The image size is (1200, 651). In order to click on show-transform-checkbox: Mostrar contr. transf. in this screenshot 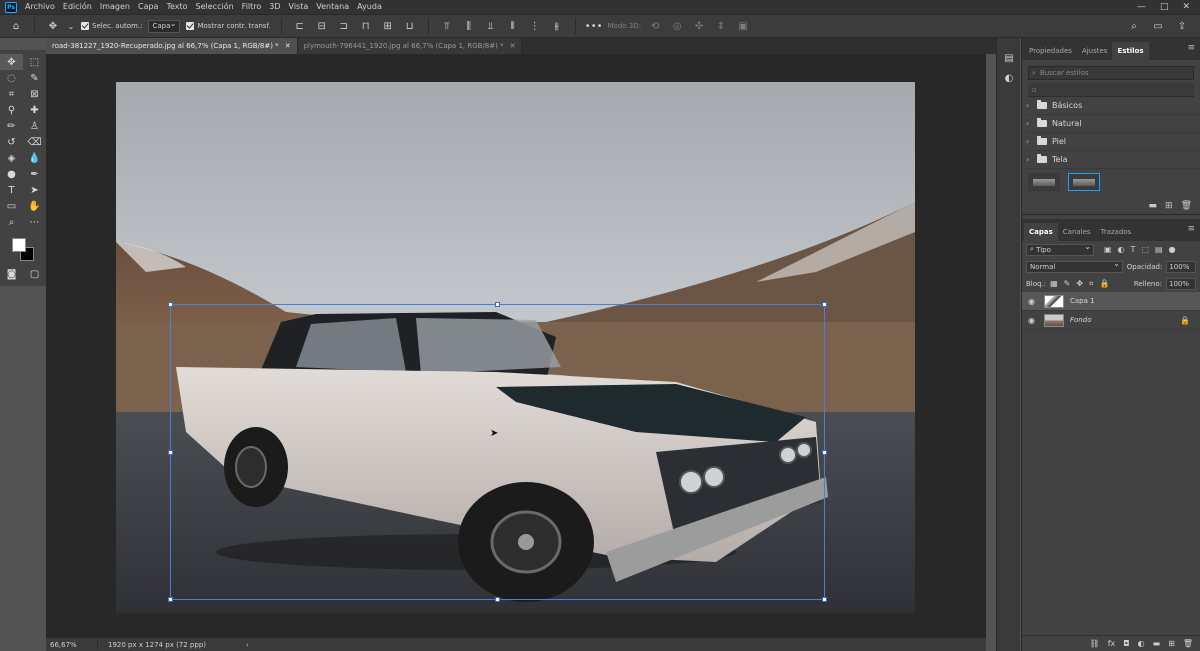, I will do `click(228, 26)`.